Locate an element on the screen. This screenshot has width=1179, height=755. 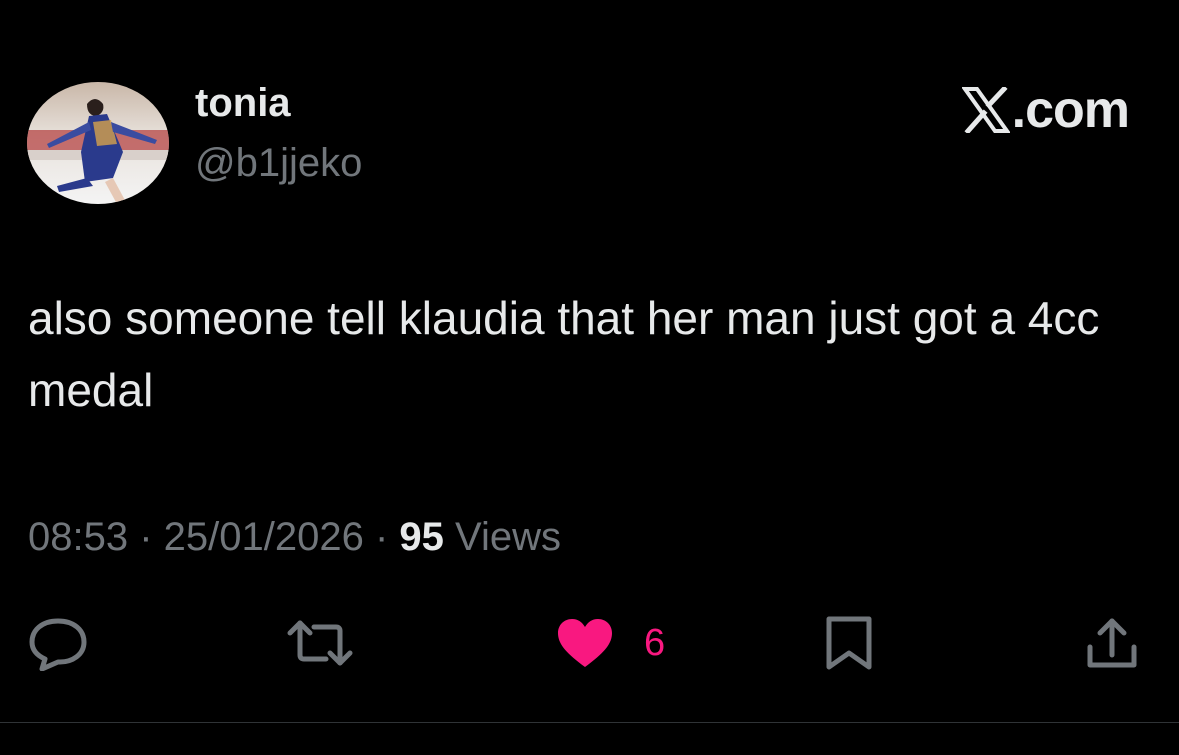
tweet-meta: 08:53 · 25/01/2026 · 95 Views is located at coordinates (294, 537).